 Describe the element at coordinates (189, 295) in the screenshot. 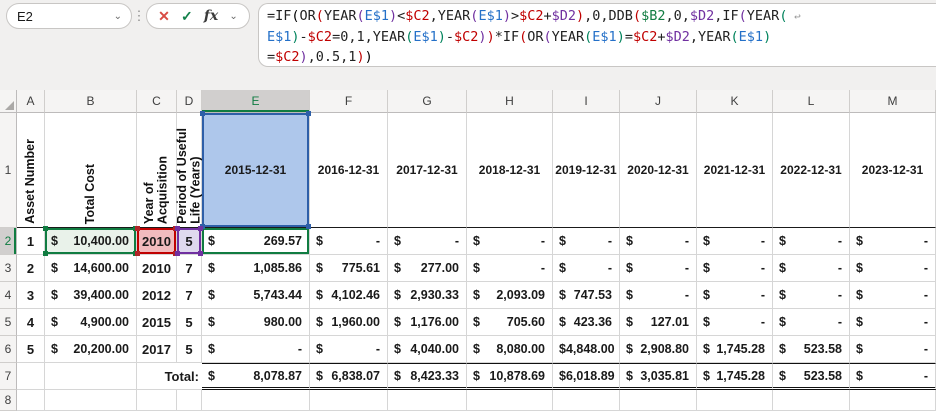

I see `cell-D4: 7` at that location.